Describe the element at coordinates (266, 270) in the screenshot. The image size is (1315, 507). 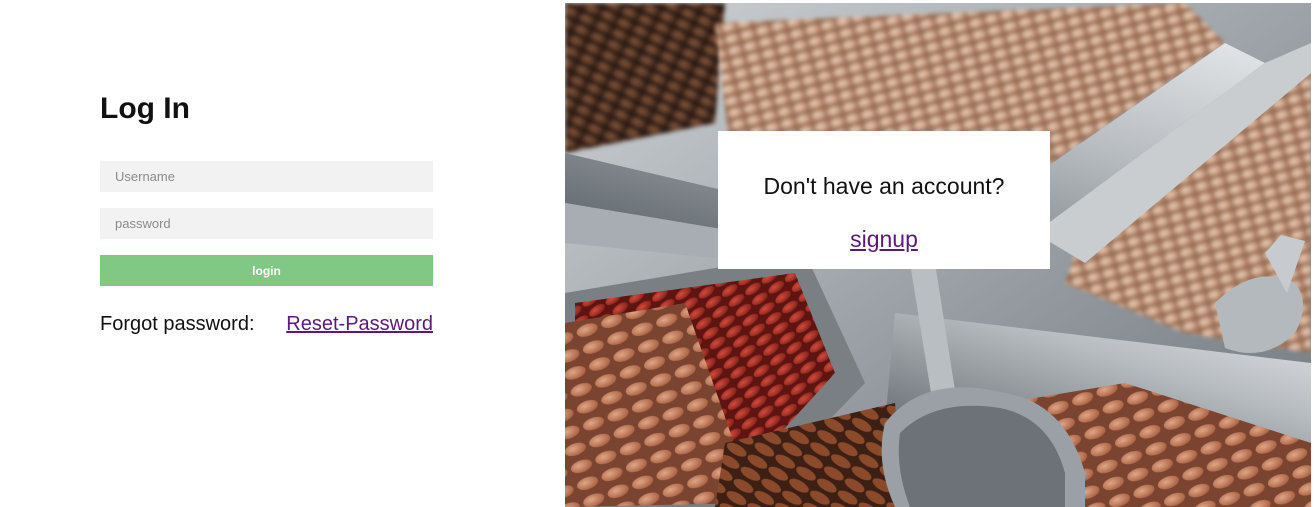
I see `login-button: login` at that location.